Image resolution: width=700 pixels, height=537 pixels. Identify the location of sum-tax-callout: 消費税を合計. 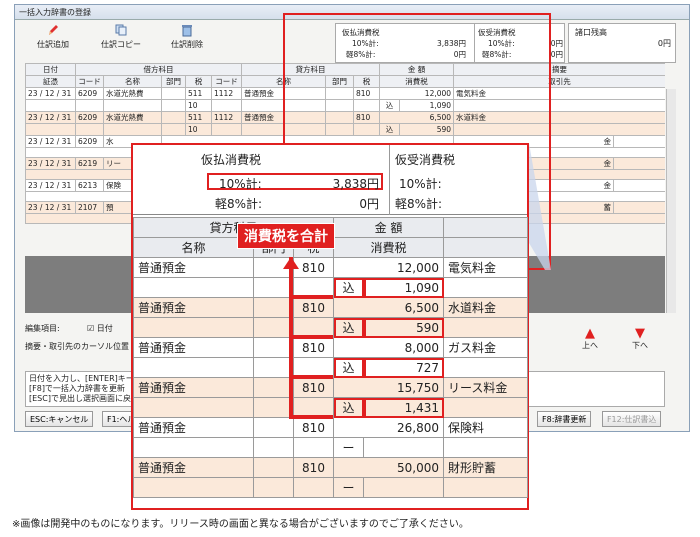
(286, 236).